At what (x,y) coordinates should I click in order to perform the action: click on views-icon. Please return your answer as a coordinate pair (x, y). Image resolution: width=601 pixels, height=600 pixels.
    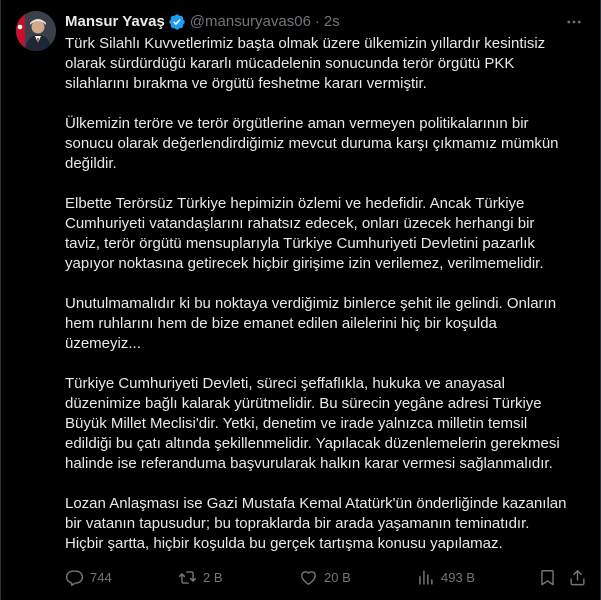
    Looking at the image, I should click on (425, 577).